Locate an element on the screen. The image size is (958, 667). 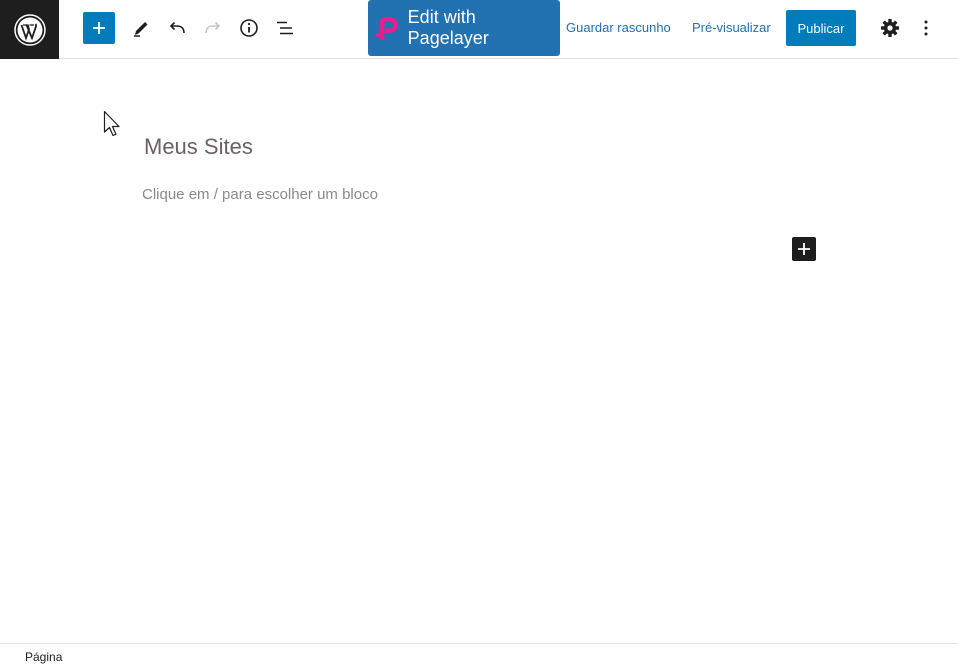
more-vertical-icon is located at coordinates (926, 28).